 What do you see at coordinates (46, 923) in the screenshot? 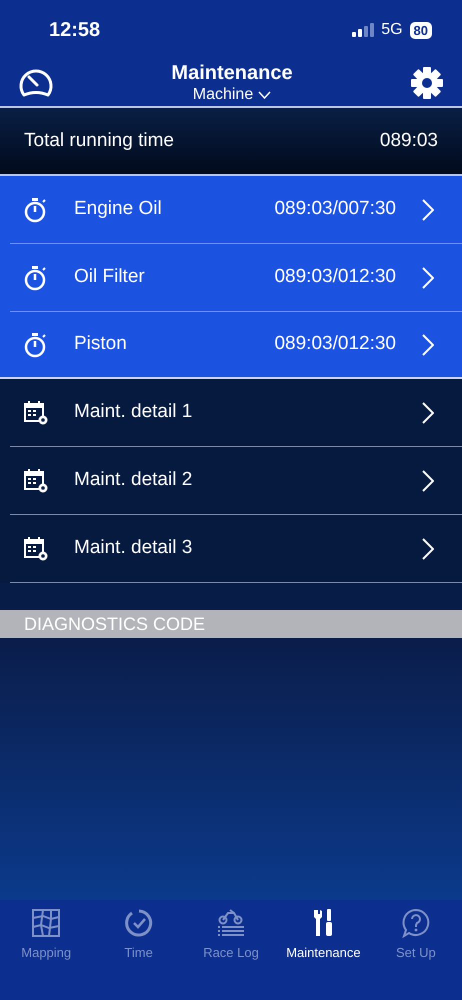
I see `map-icon` at bounding box center [46, 923].